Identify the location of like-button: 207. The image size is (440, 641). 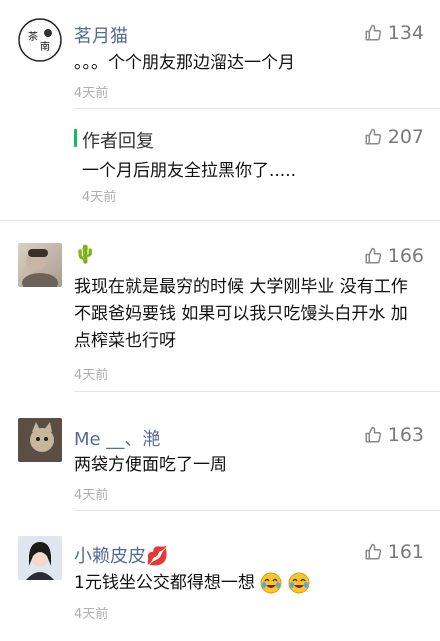
(394, 137).